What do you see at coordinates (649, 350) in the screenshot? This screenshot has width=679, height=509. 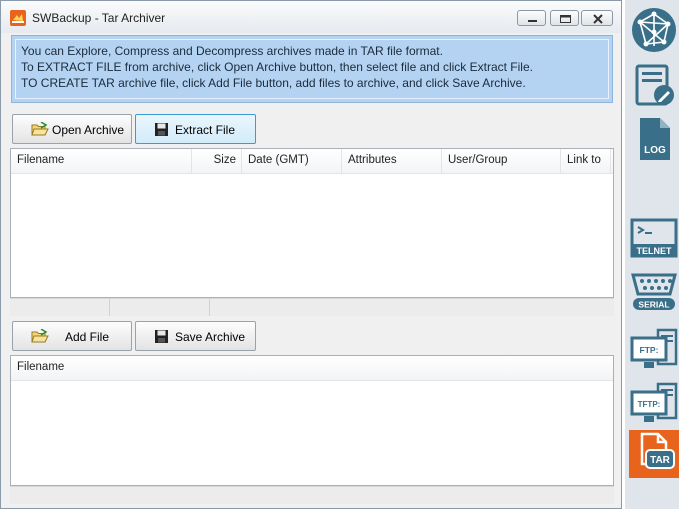 I see `ftp-label: FTP:` at bounding box center [649, 350].